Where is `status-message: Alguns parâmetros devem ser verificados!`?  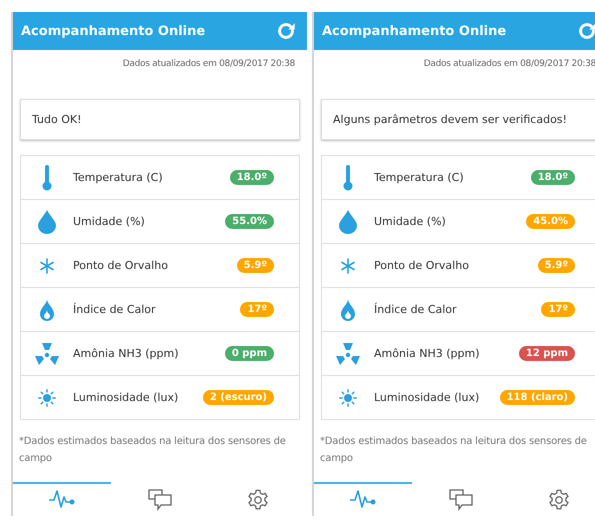
status-message: Alguns parâmetros devem ser verificados! is located at coordinates (458, 119).